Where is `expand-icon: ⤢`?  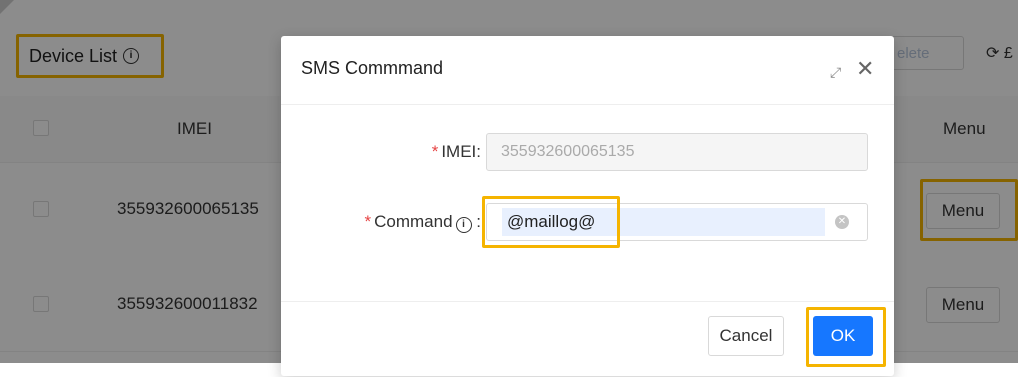
expand-icon: ⤢ is located at coordinates (835, 72).